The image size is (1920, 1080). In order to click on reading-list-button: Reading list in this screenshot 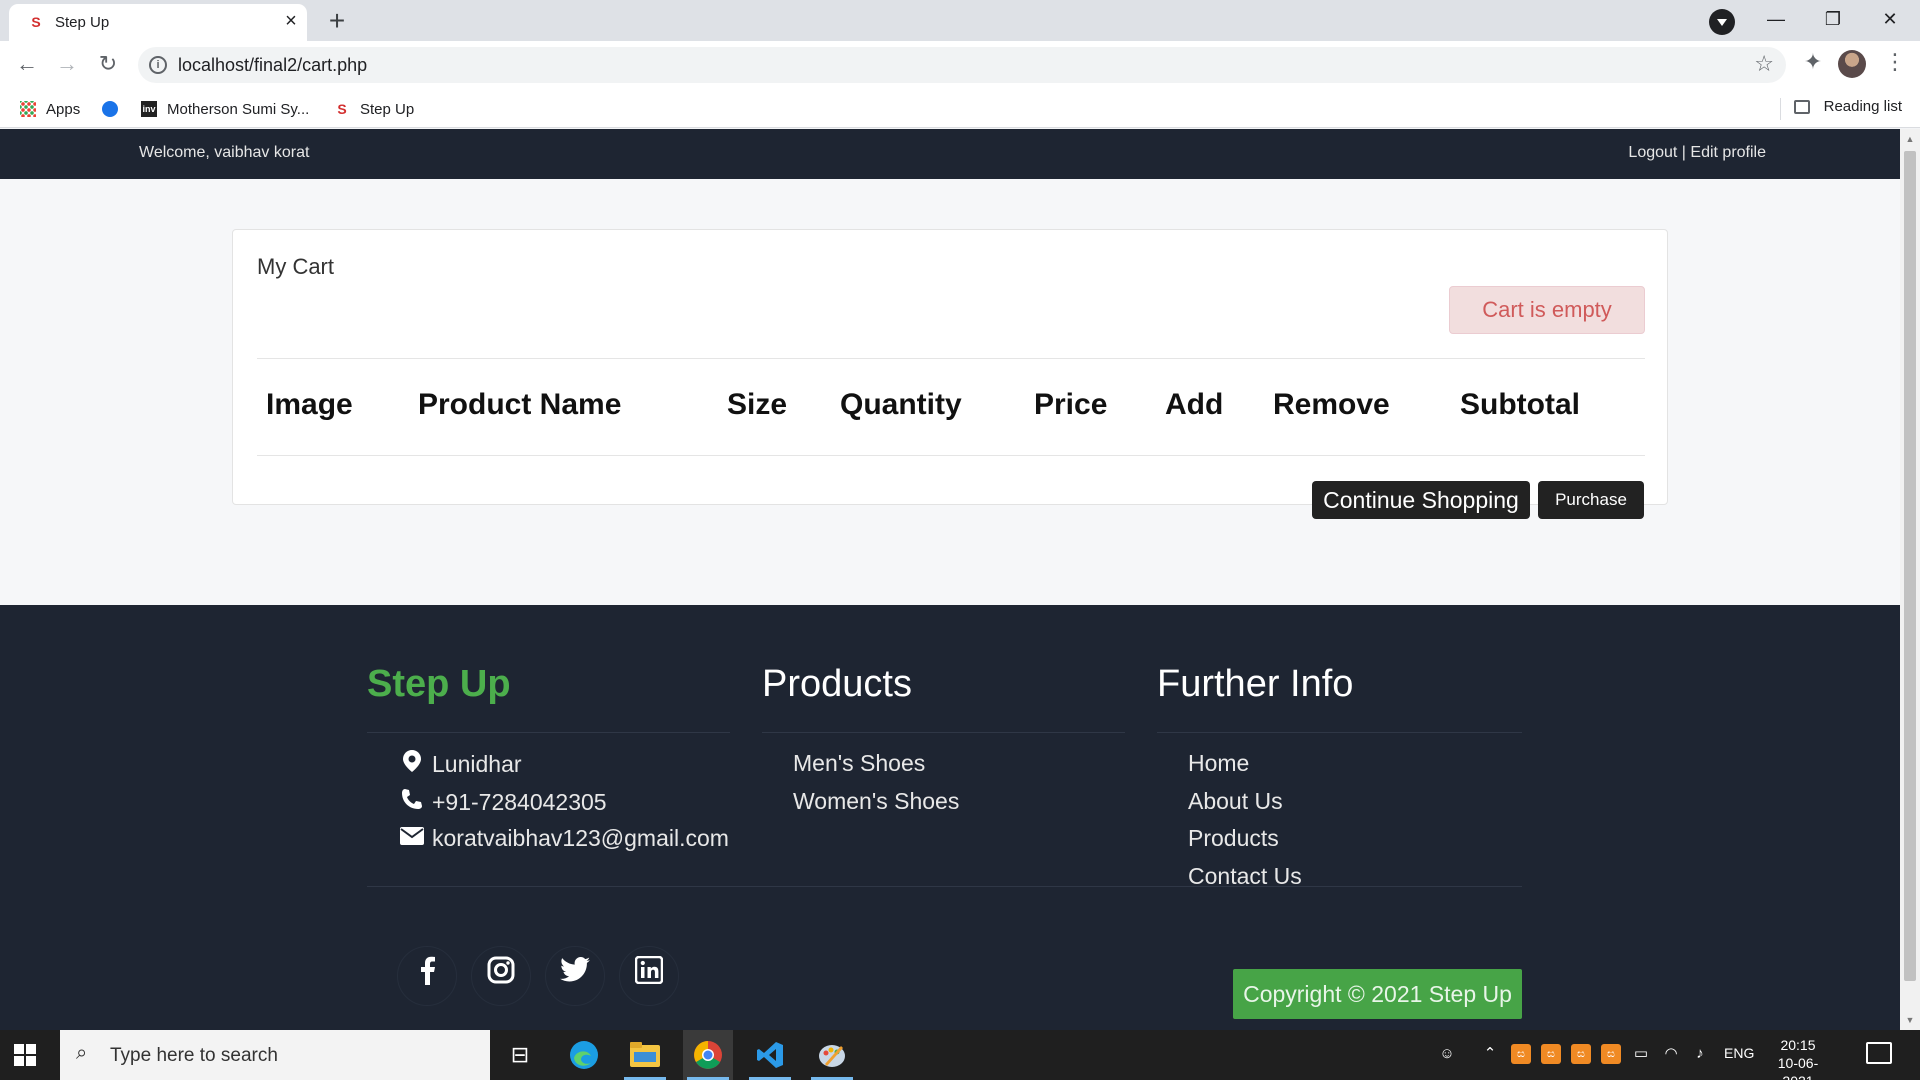, I will do `click(1847, 106)`.